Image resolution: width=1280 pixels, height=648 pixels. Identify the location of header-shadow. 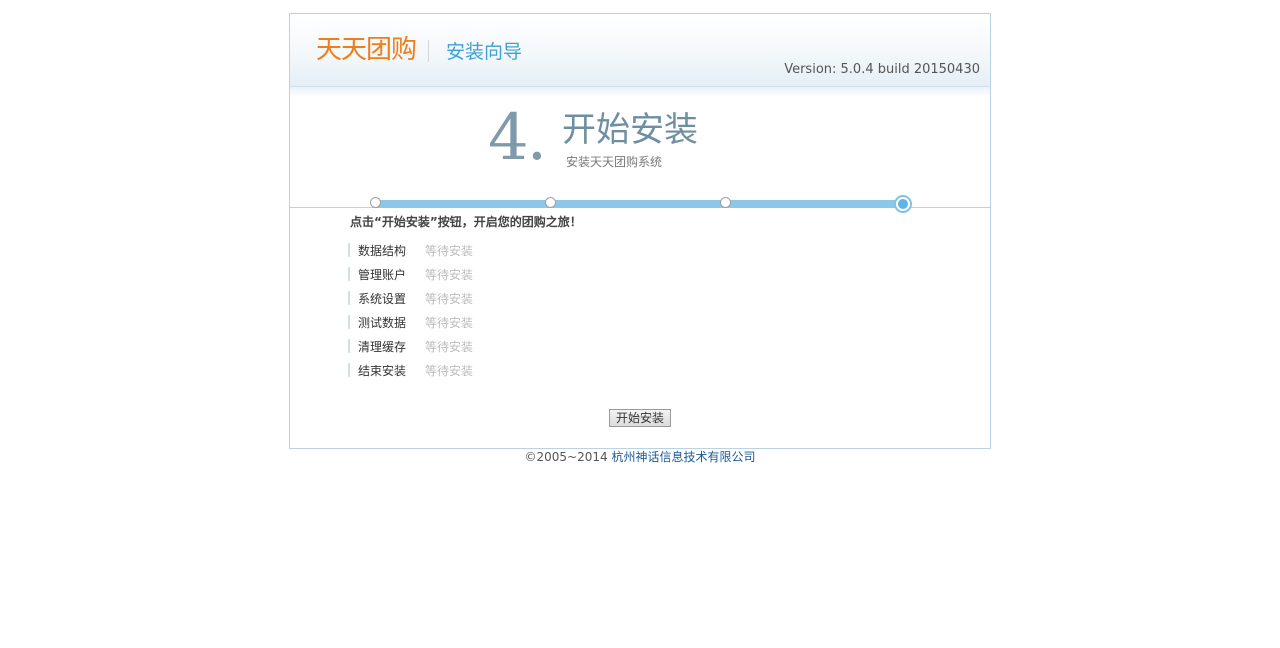
(640, 92).